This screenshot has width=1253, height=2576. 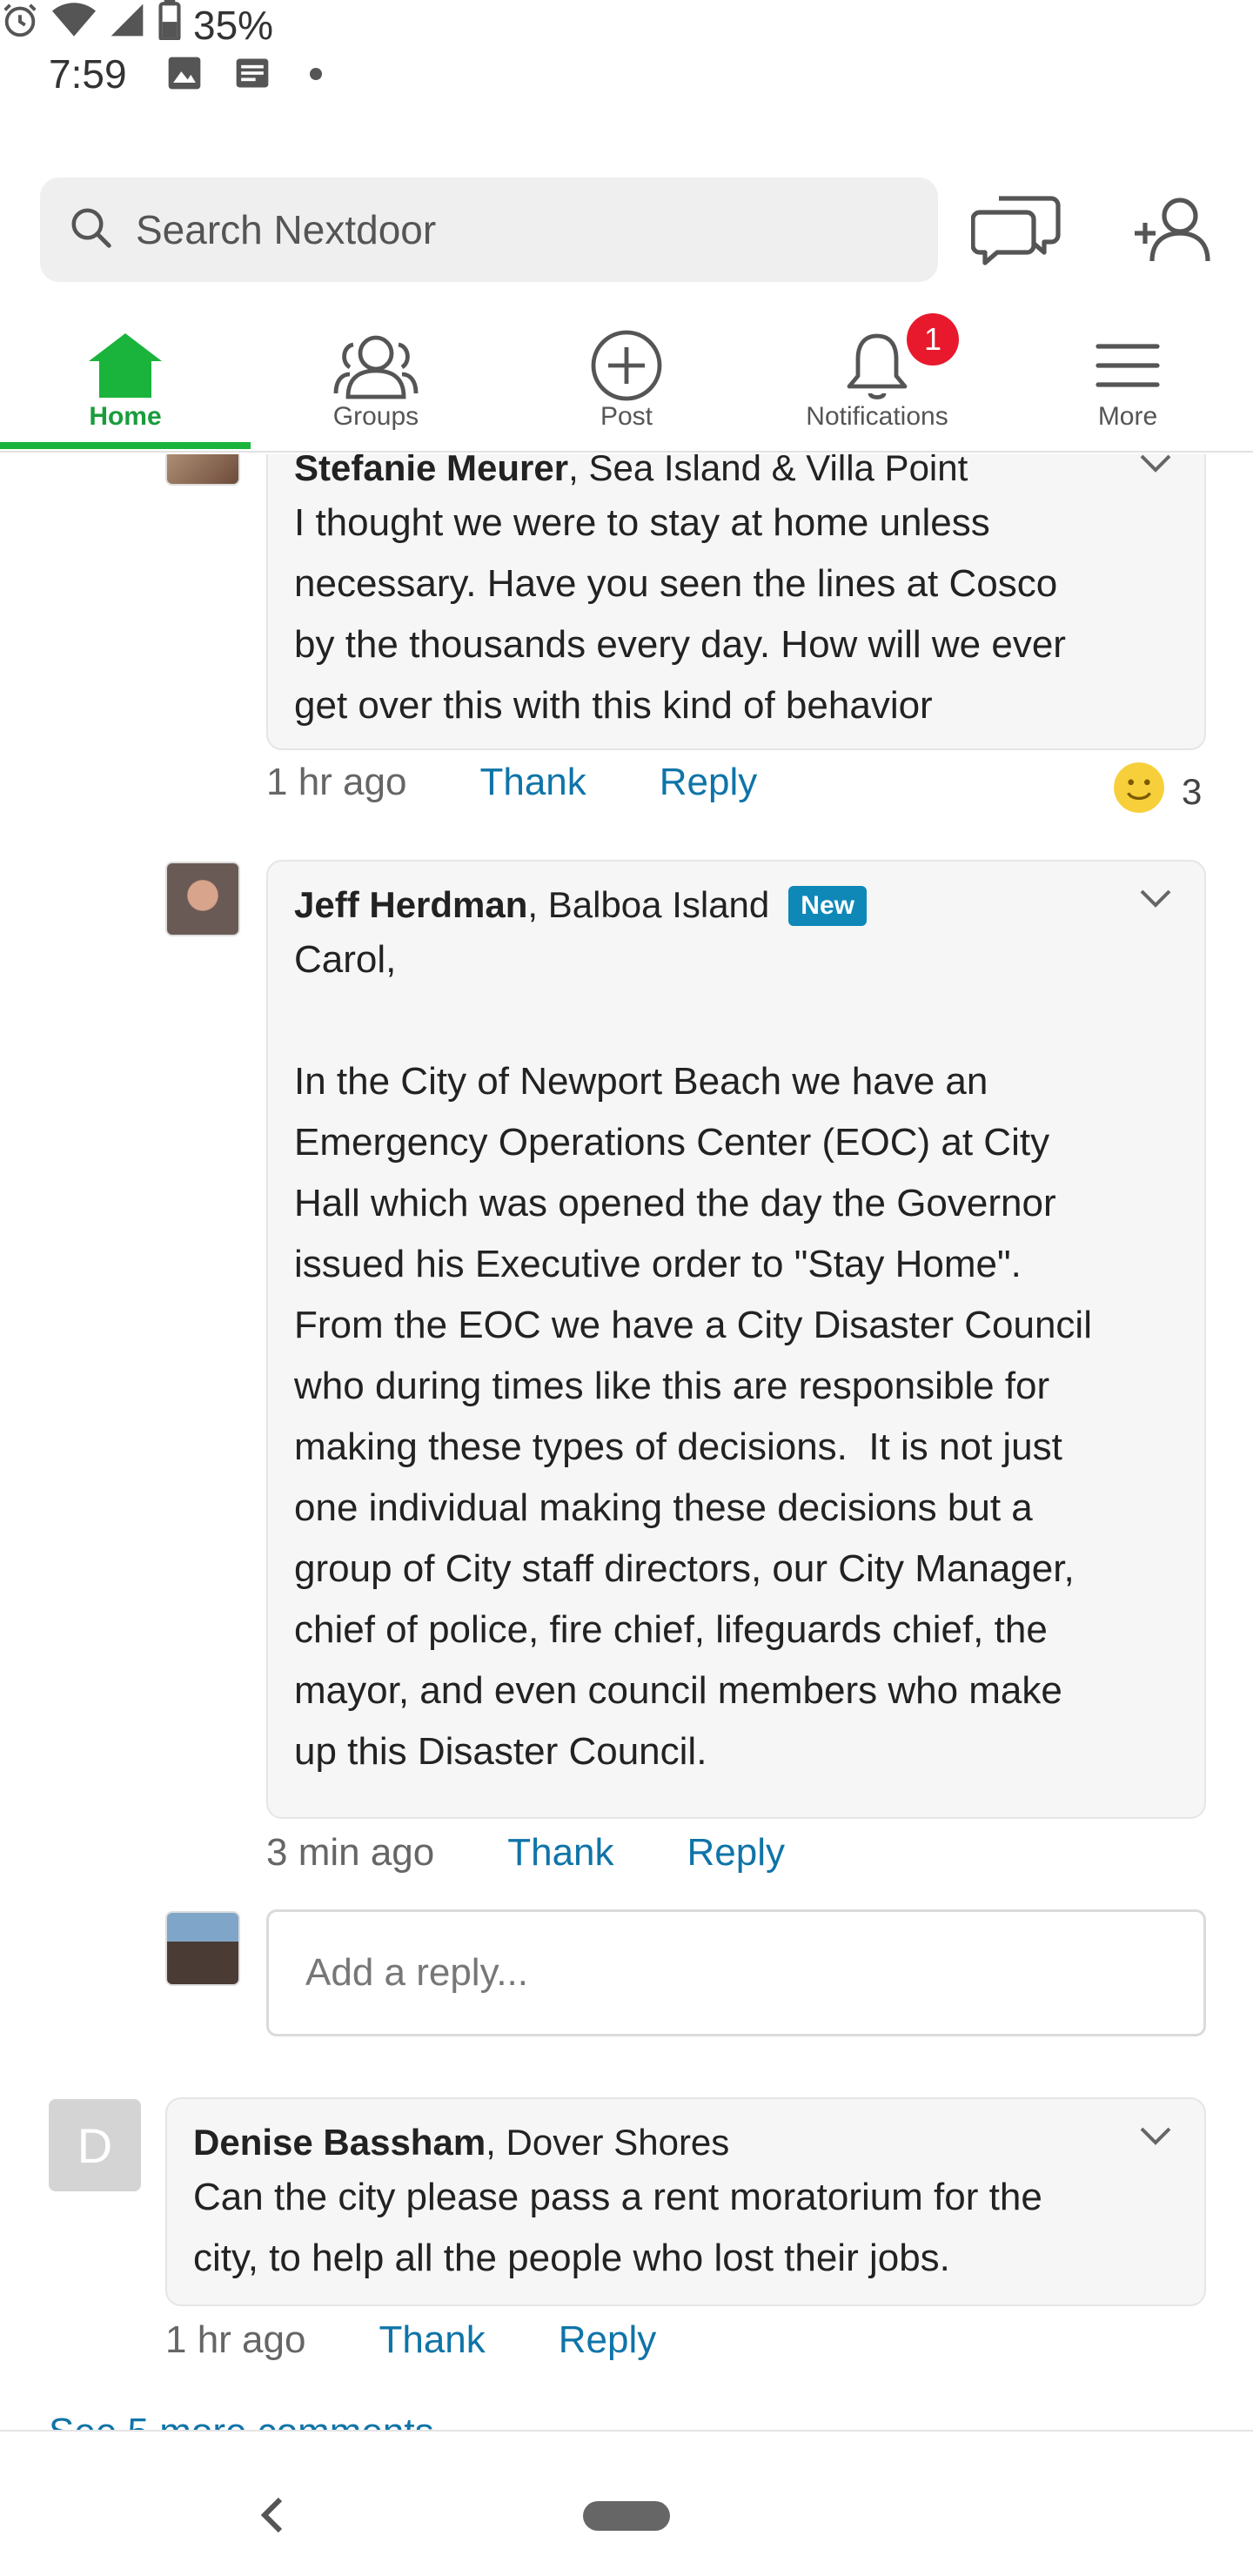 What do you see at coordinates (74, 25) in the screenshot?
I see `wifi-icon` at bounding box center [74, 25].